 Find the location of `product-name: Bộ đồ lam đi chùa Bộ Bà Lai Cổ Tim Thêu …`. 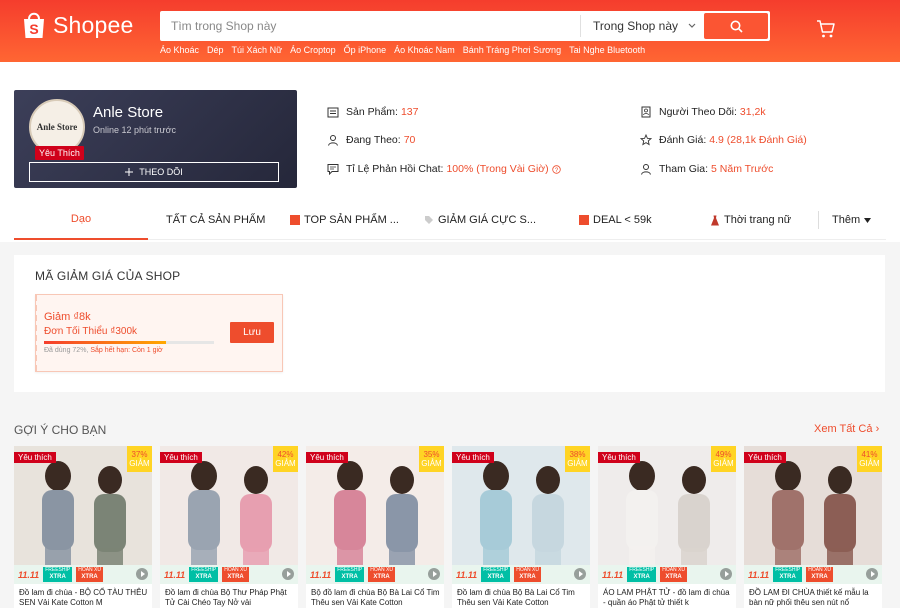

product-name: Bộ đồ lam đi chùa Bộ Bà Lai Cổ Tim Thêu … is located at coordinates (375, 597).